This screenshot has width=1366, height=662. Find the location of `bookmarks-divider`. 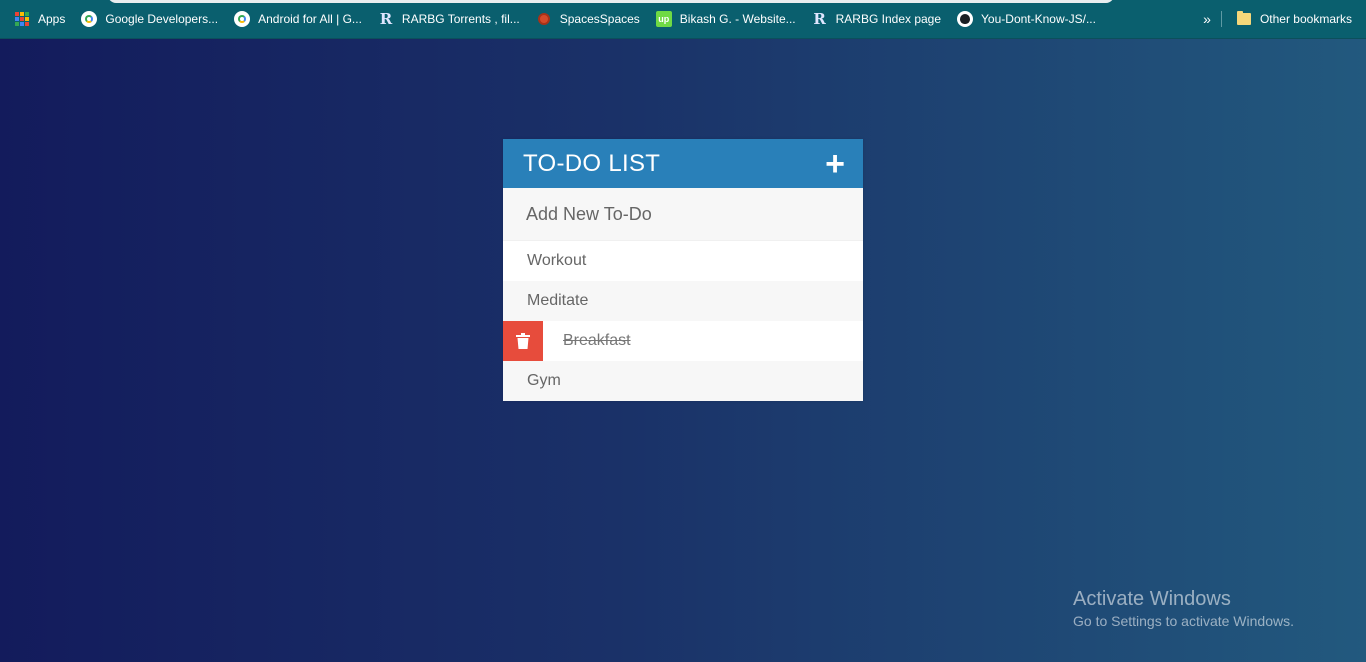

bookmarks-divider is located at coordinates (1221, 19).